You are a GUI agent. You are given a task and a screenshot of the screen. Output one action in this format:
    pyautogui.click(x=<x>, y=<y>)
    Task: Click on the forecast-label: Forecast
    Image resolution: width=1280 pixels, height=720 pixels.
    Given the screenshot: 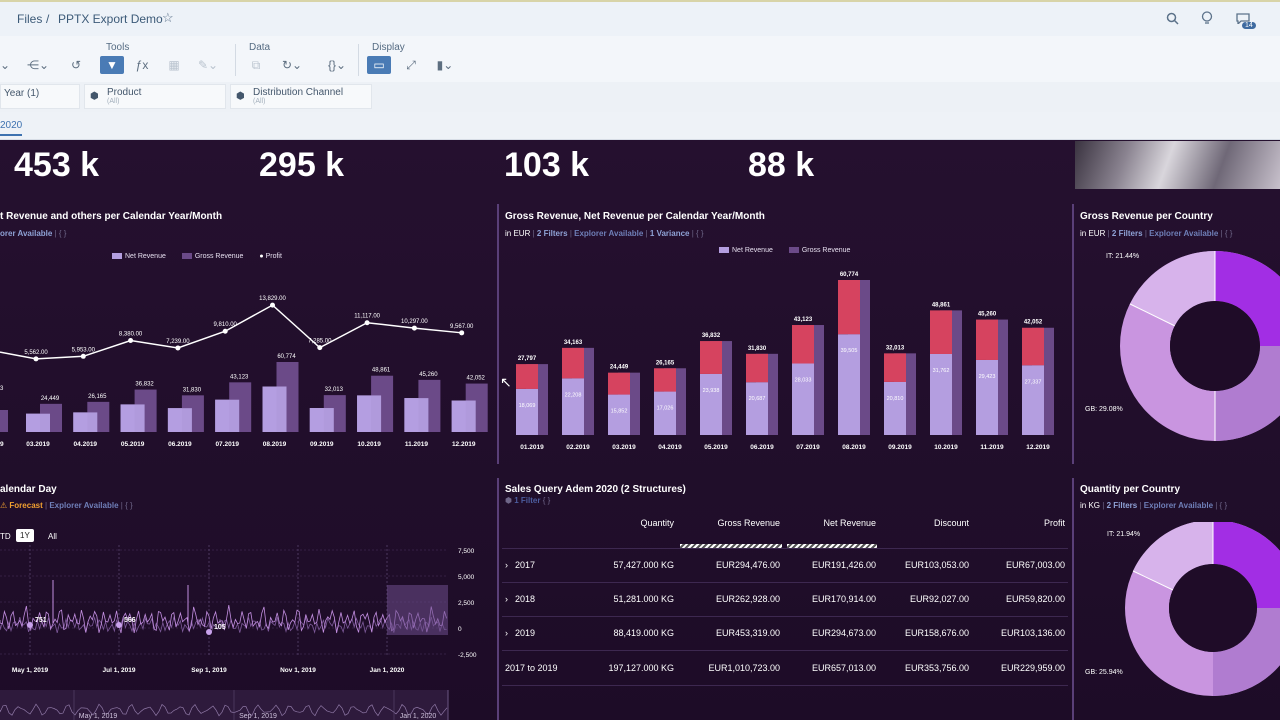 What is the action you would take?
    pyautogui.click(x=25, y=505)
    